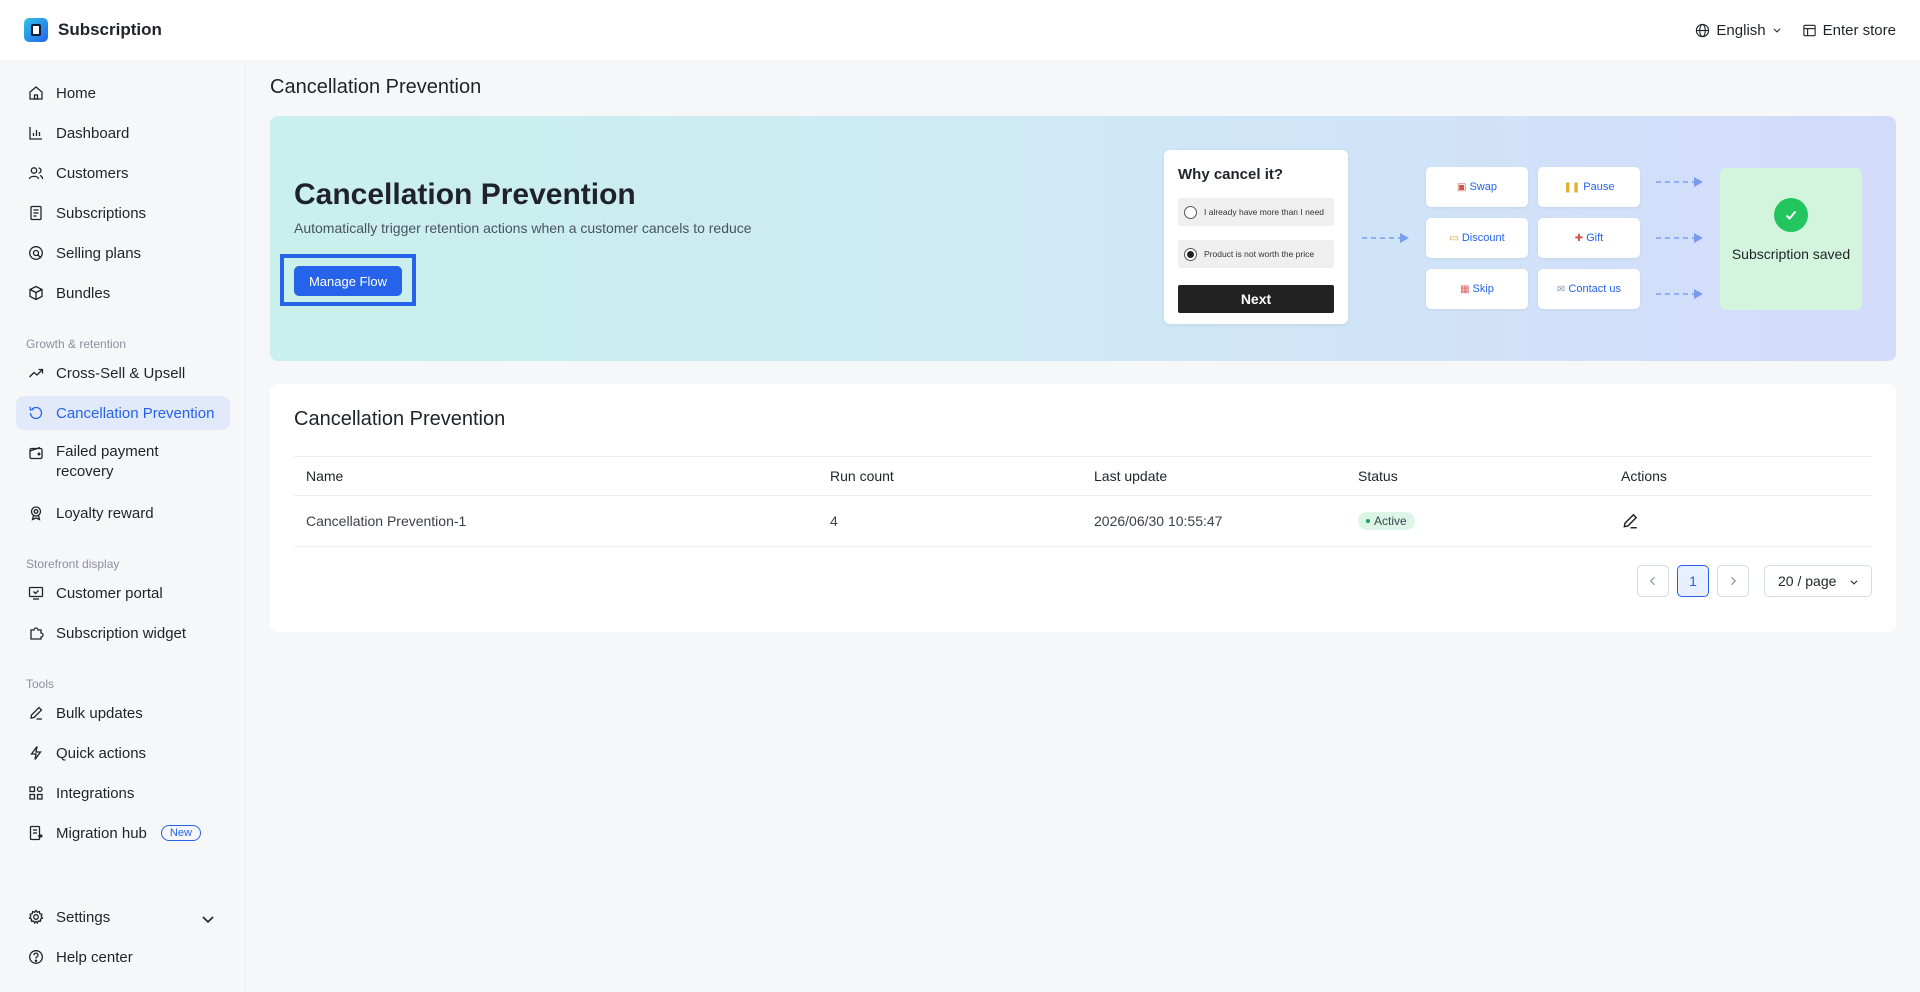 This screenshot has width=1920, height=992. I want to click on sidebar-item-cancellation-prevention: Cancellation Prevention, so click(123, 413).